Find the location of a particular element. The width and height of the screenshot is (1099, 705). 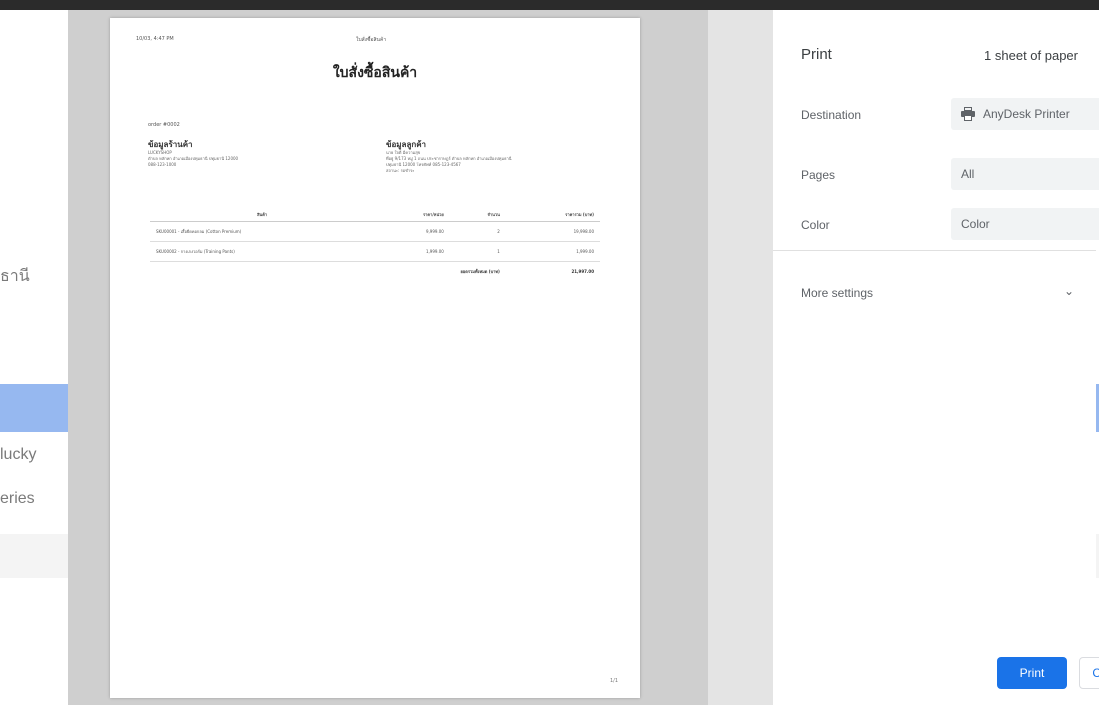

order-number: order #0002 is located at coordinates (164, 125).